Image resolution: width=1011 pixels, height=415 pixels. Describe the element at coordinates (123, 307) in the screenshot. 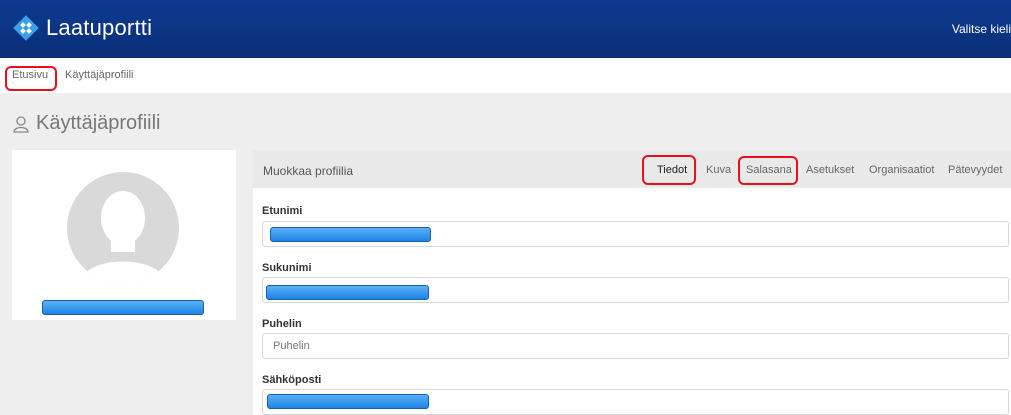

I see `redacted-user-name` at that location.